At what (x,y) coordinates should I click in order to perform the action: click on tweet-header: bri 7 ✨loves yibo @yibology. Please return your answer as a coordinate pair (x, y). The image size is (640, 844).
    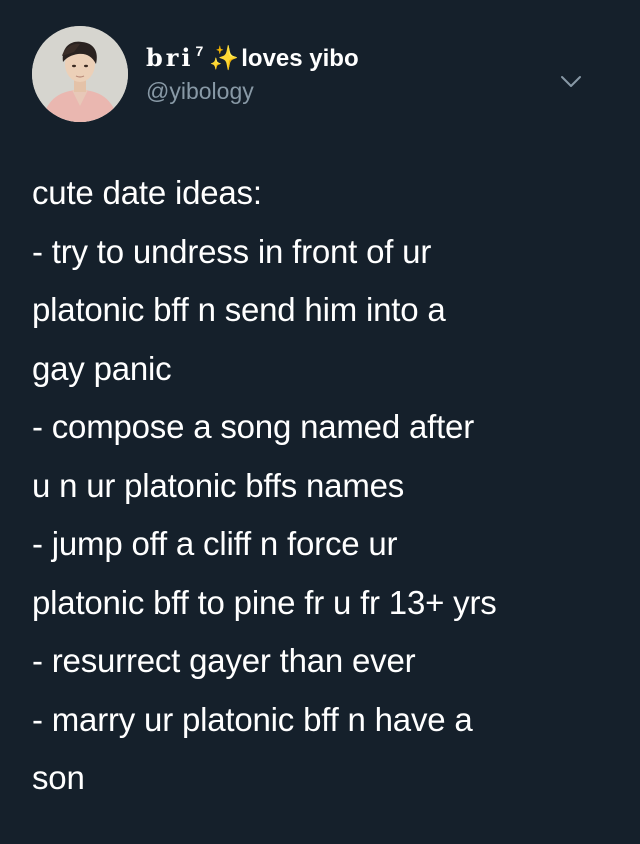
    Looking at the image, I should click on (322, 74).